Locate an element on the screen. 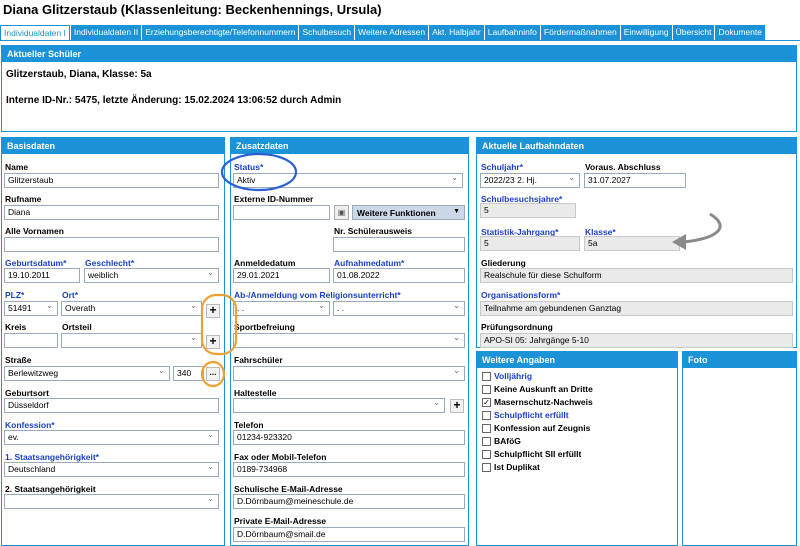 Image resolution: width=800 pixels, height=546 pixels. arrow-head-icon is located at coordinates (679, 242).